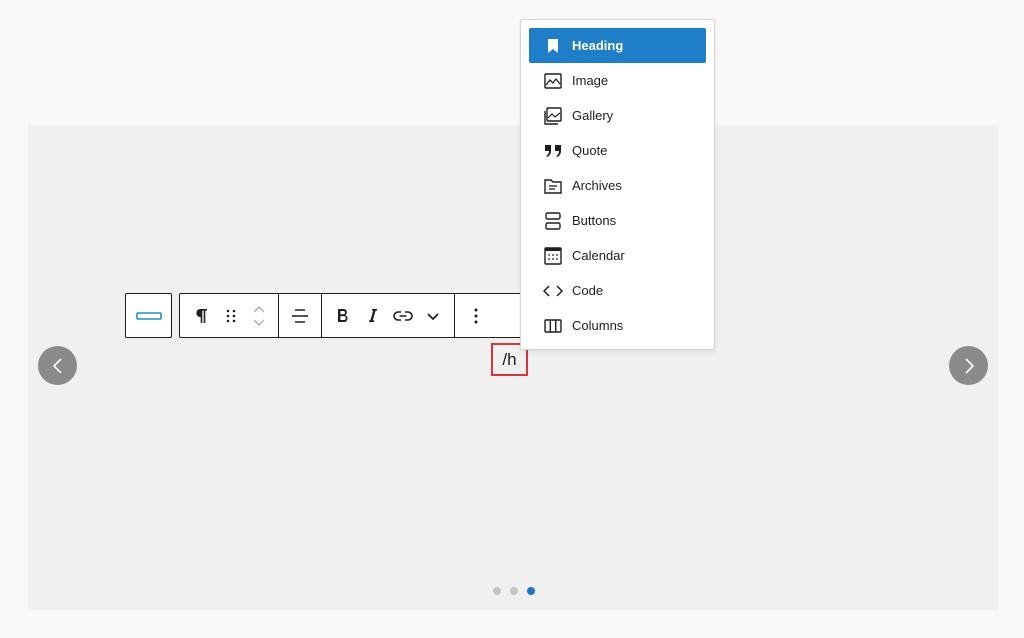 The width and height of the screenshot is (1024, 638). Describe the element at coordinates (553, 291) in the screenshot. I see `code-icon` at that location.